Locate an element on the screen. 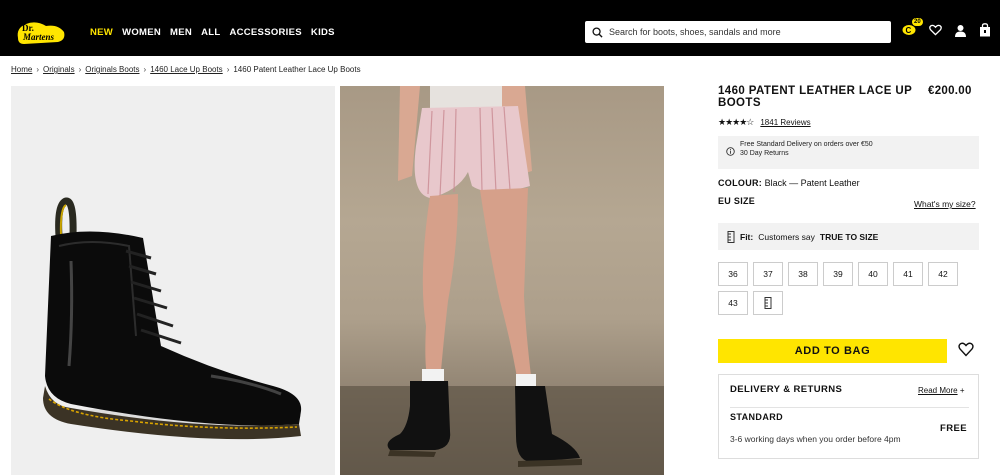 This screenshot has height=475, width=1000. size-option: 36 is located at coordinates (733, 274).